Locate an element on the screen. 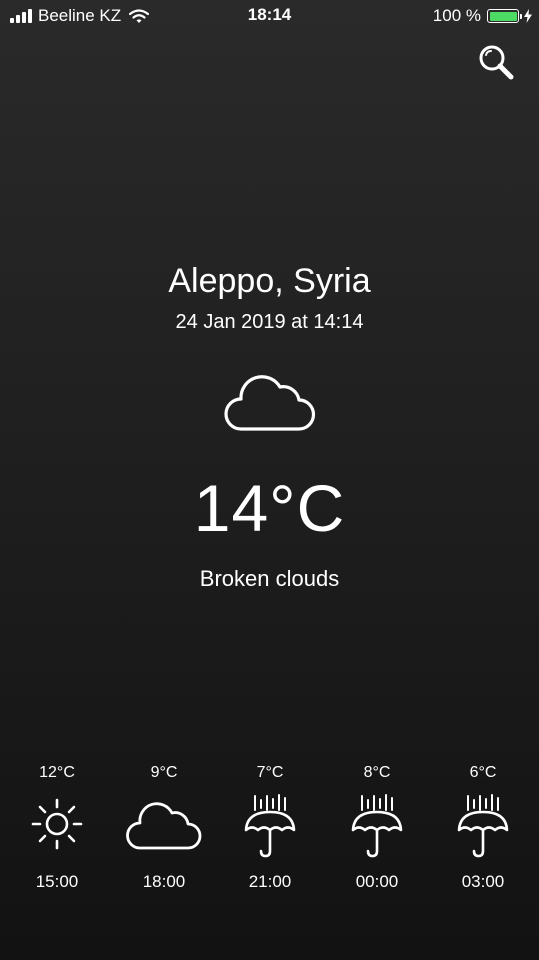 Image resolution: width=539 pixels, height=960 pixels. search-icon is located at coordinates (496, 62).